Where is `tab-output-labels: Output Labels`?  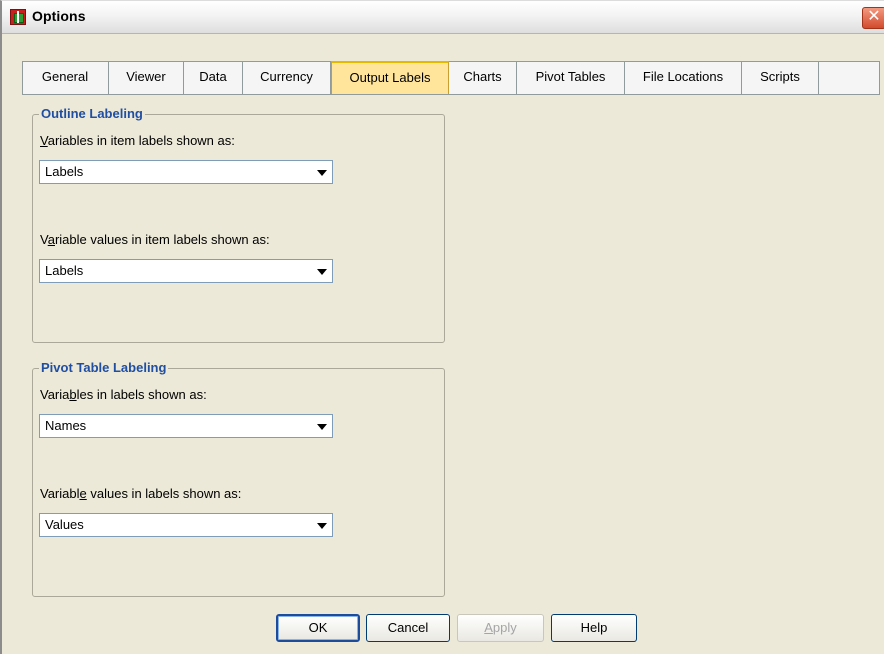
tab-output-labels: Output Labels is located at coordinates (390, 77).